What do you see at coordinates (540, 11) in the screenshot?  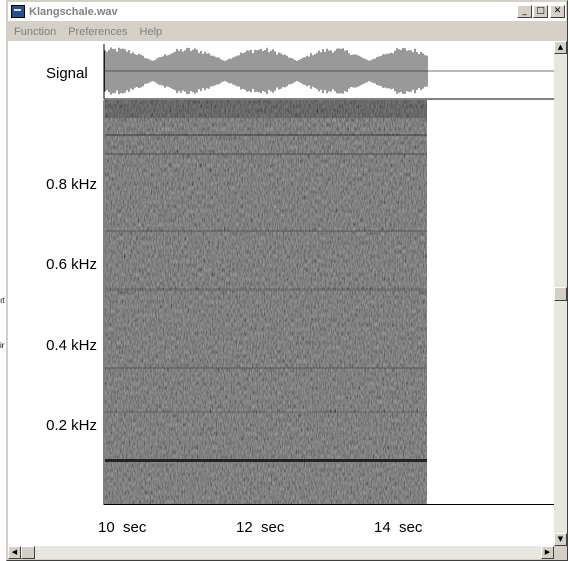 I see `maximize-button: □` at bounding box center [540, 11].